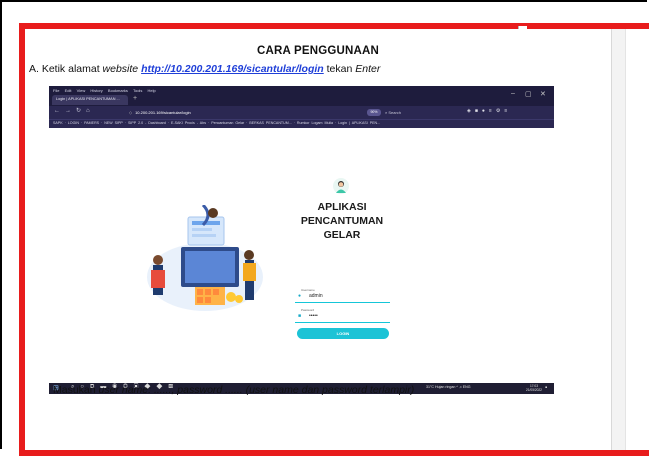  I want to click on extension-icon: ■, so click(478, 111).